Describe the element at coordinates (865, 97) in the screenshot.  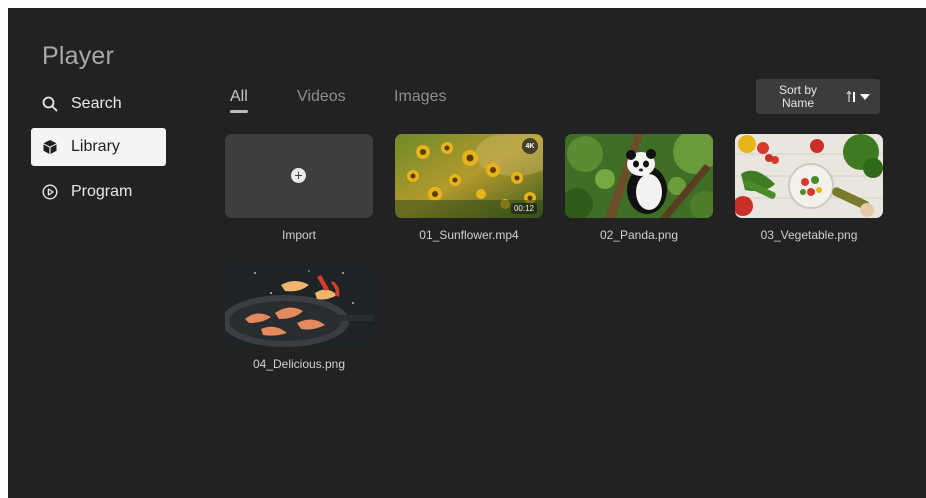
I see `caret-down-icon` at that location.